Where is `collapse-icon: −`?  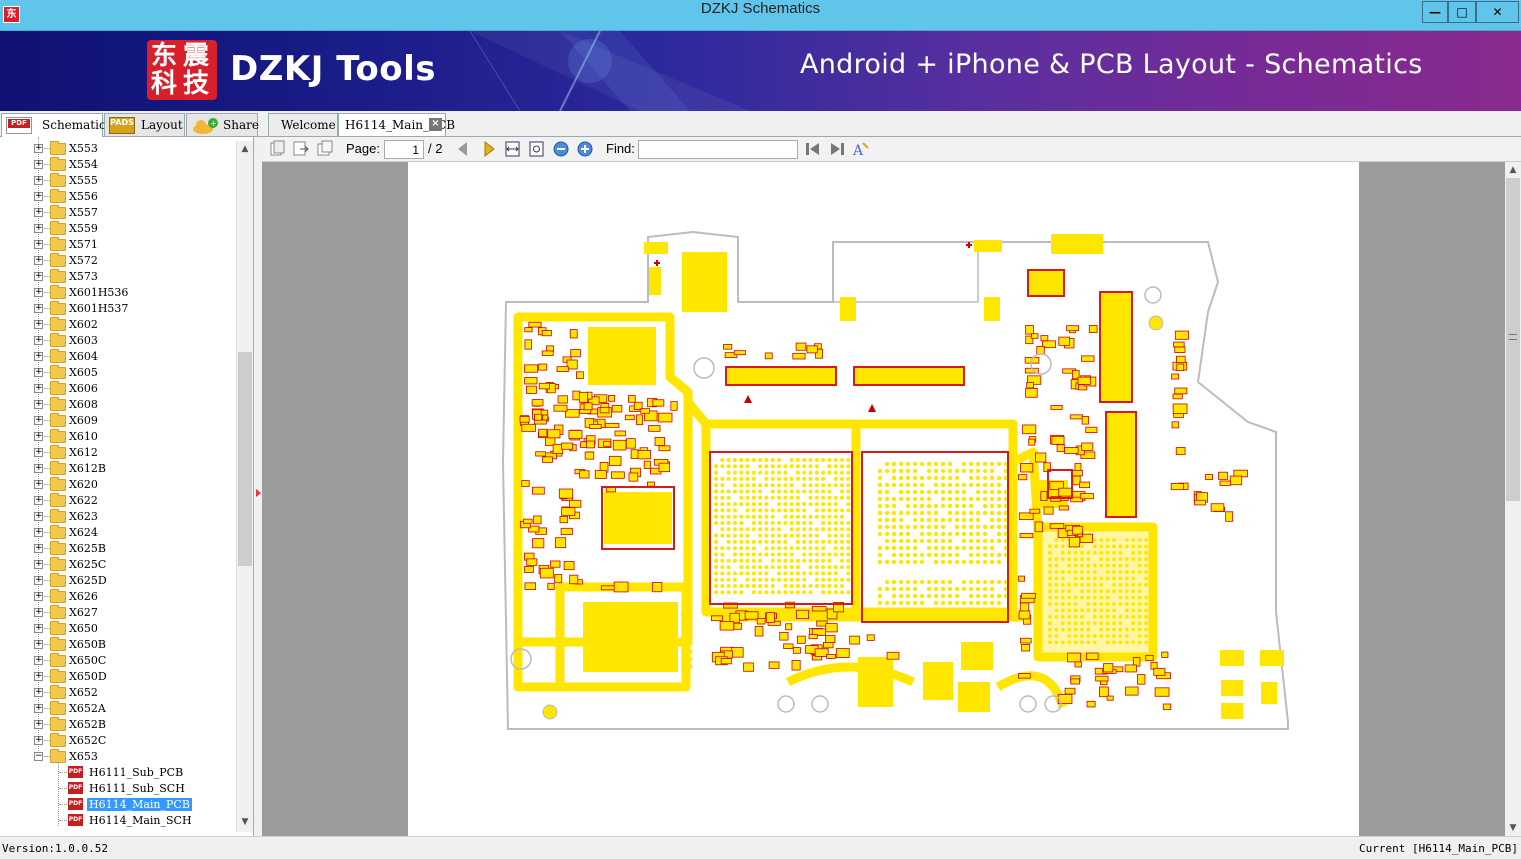 collapse-icon: − is located at coordinates (38, 756).